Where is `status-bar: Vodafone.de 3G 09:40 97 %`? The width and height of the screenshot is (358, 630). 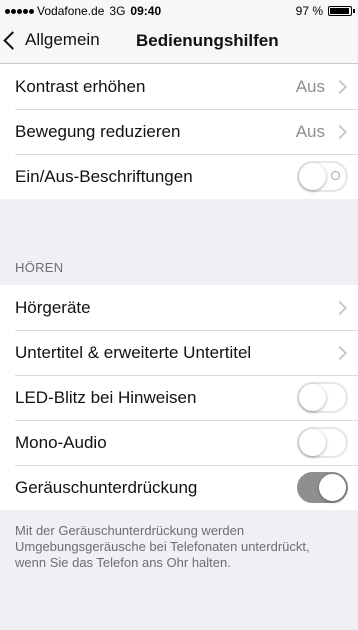 status-bar: Vodafone.de 3G 09:40 97 % is located at coordinates (179, 10).